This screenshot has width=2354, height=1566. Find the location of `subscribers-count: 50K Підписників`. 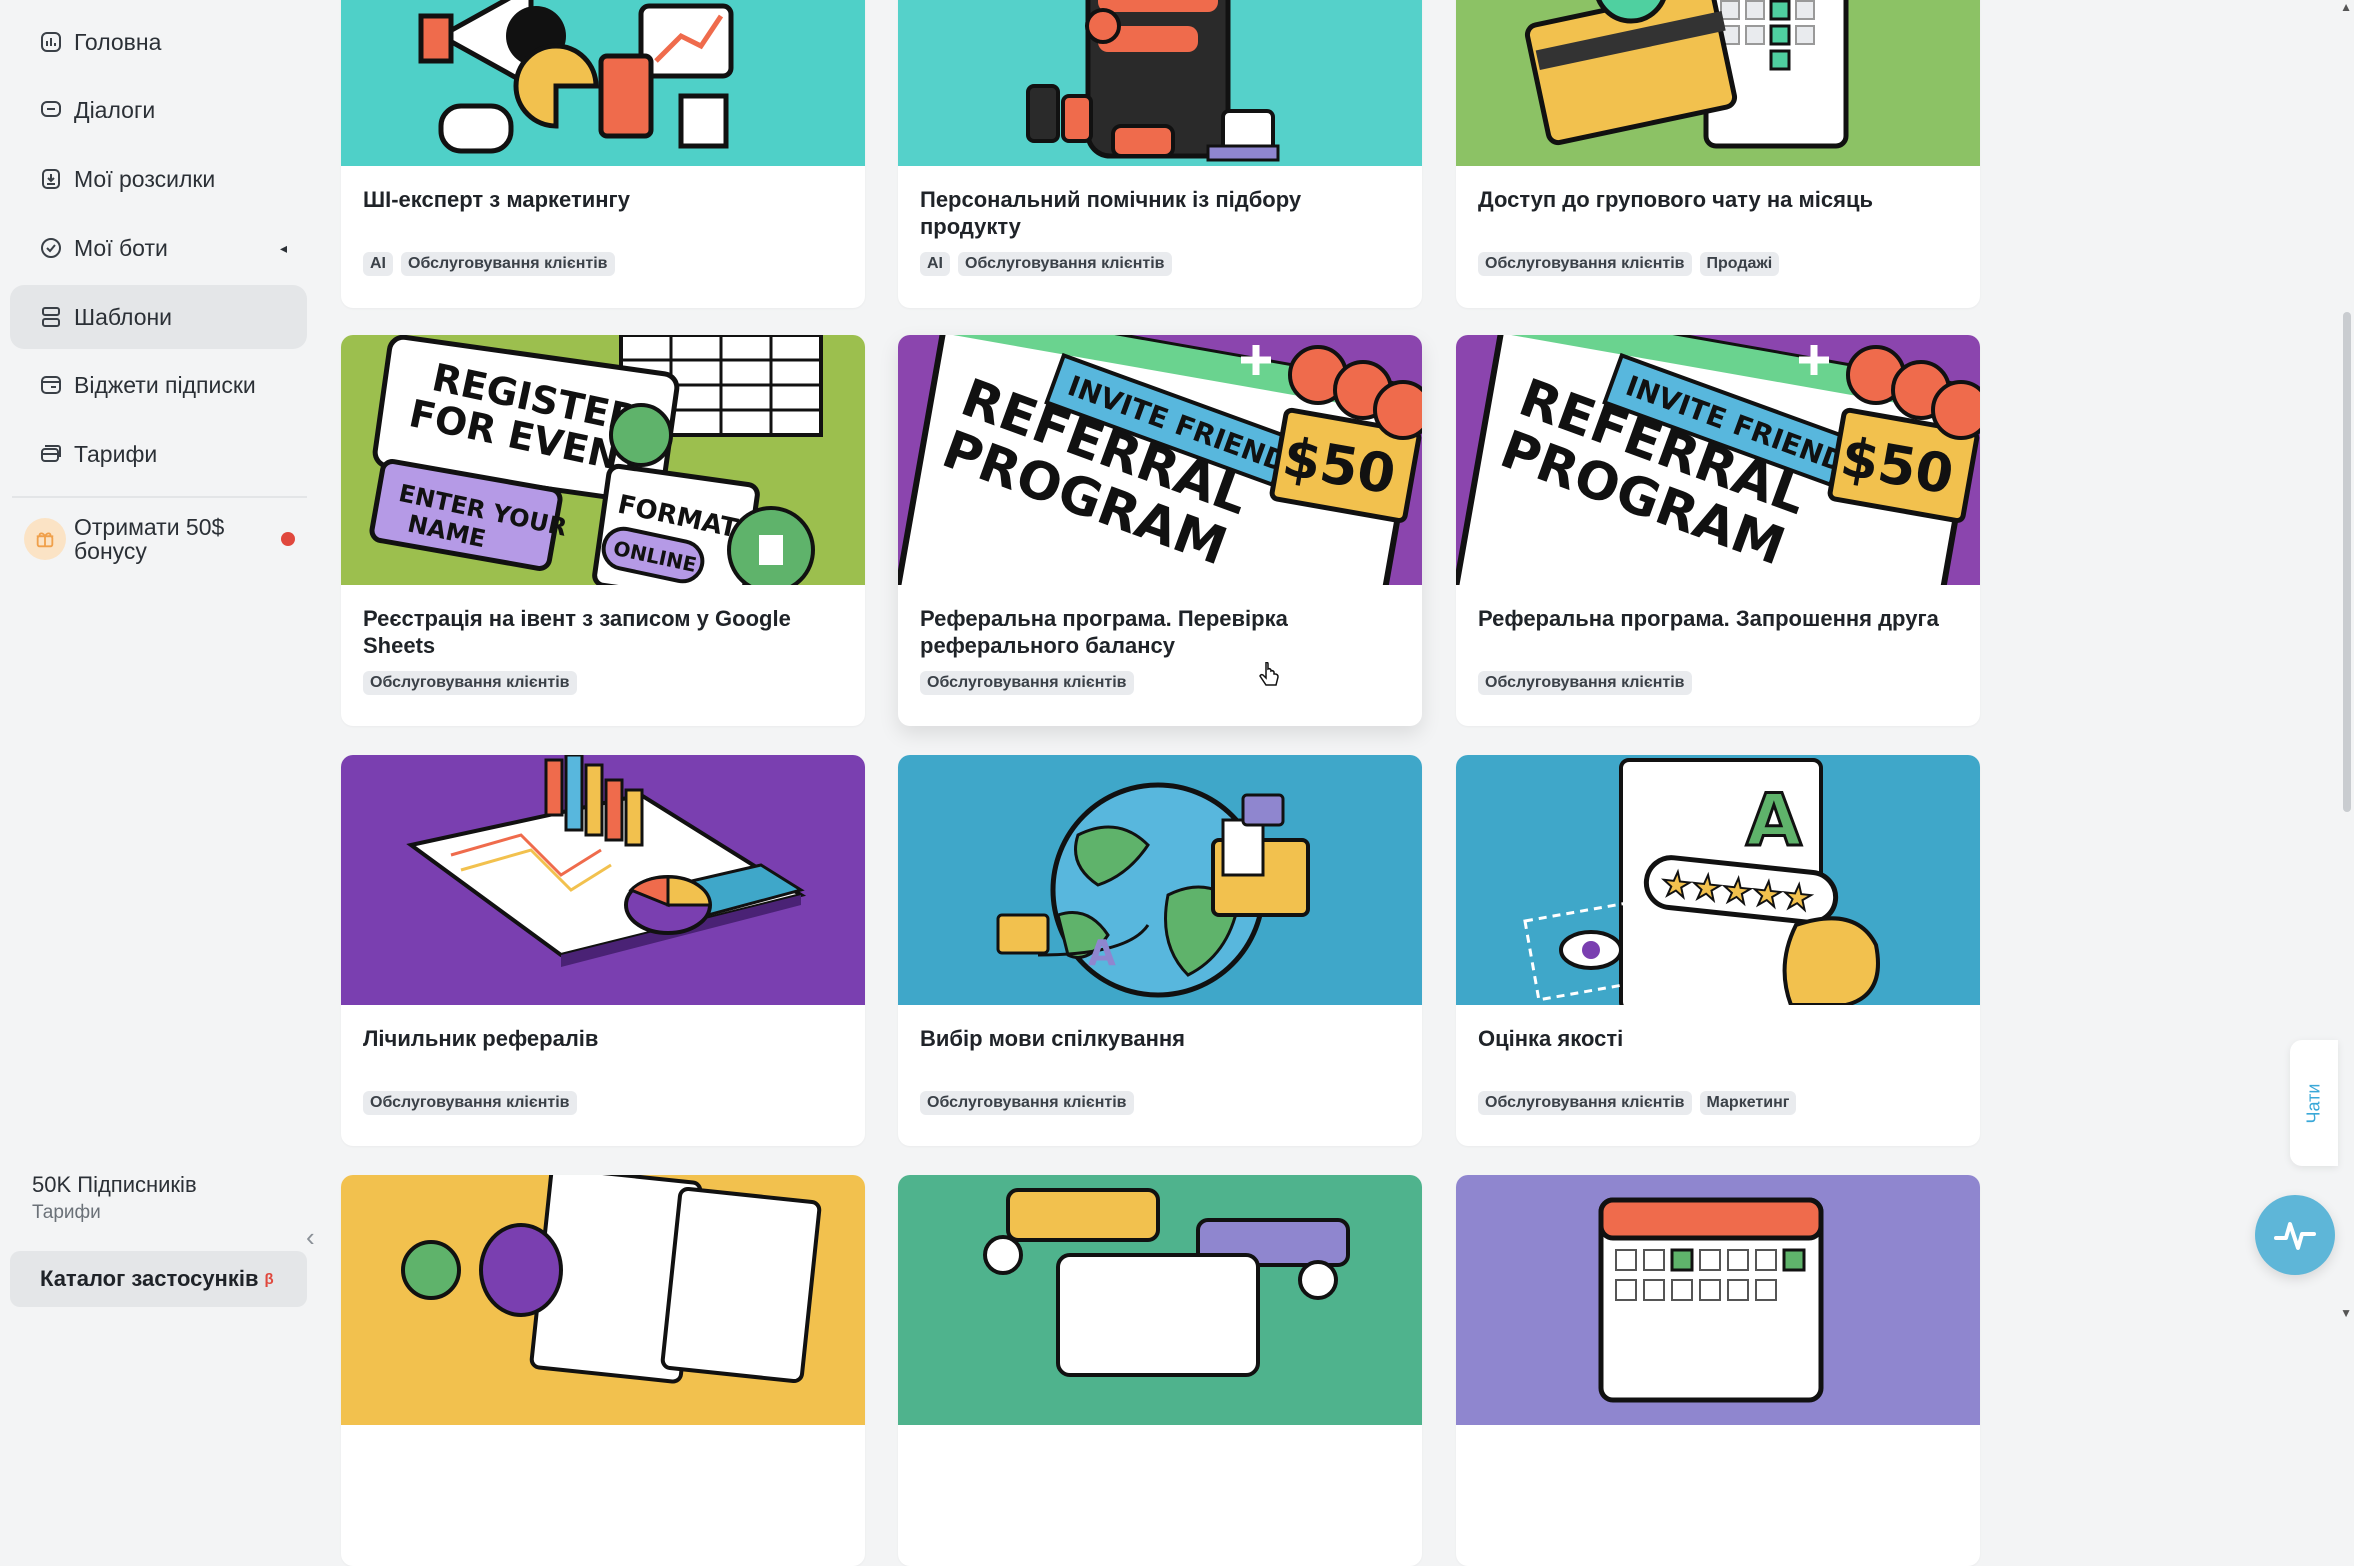

subscribers-count: 50K Підписників is located at coordinates (114, 1184).